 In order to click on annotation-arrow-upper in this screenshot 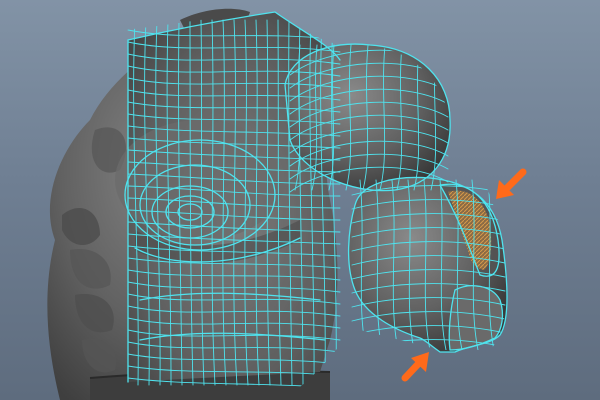, I will do `click(511, 183)`.